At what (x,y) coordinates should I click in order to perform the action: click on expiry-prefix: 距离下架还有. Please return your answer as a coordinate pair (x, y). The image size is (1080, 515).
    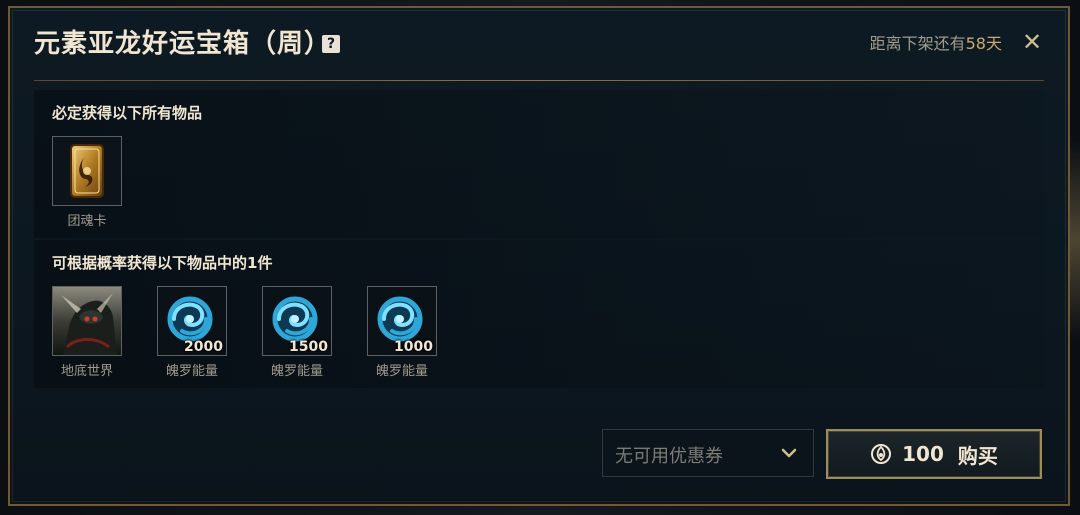
    Looking at the image, I should click on (917, 43).